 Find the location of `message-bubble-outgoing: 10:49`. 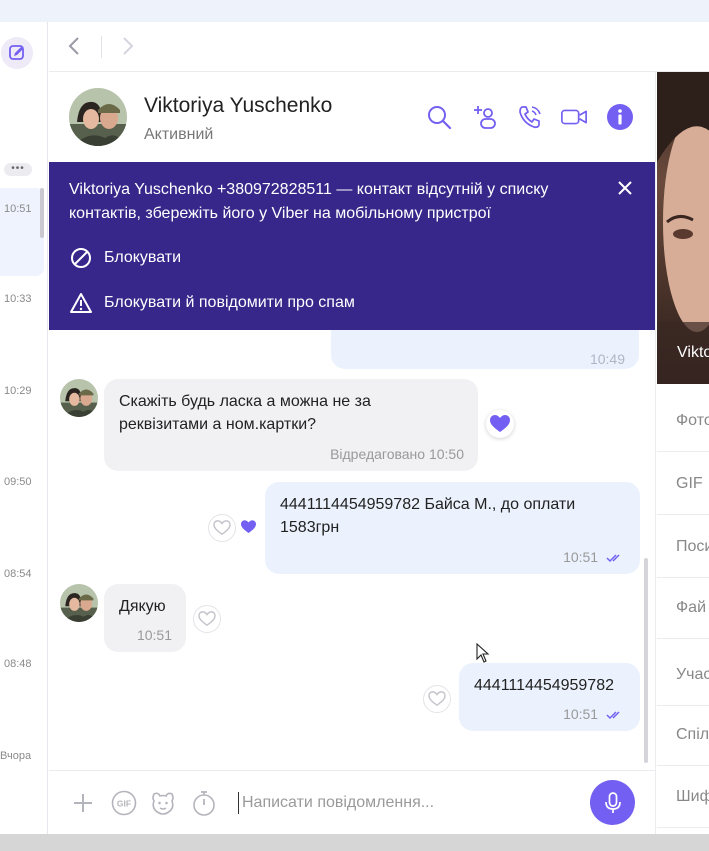

message-bubble-outgoing: 10:49 is located at coordinates (485, 349).